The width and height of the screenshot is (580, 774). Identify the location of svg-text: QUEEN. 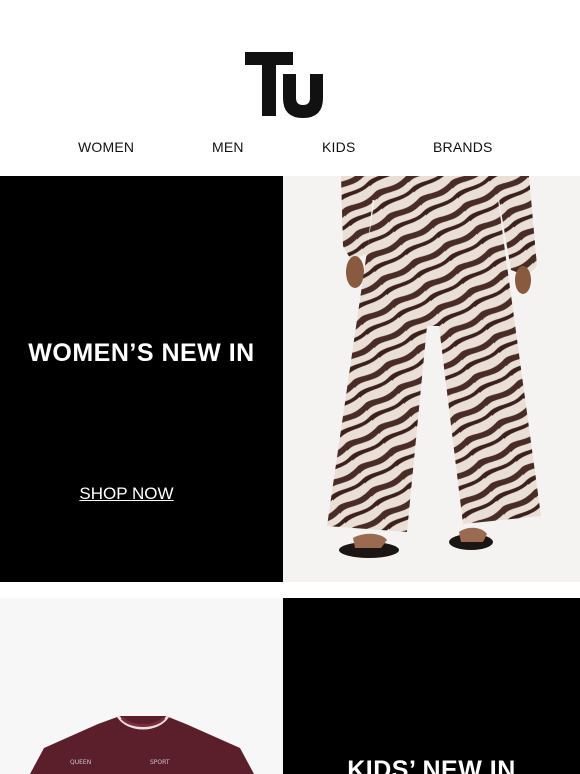
(80, 762).